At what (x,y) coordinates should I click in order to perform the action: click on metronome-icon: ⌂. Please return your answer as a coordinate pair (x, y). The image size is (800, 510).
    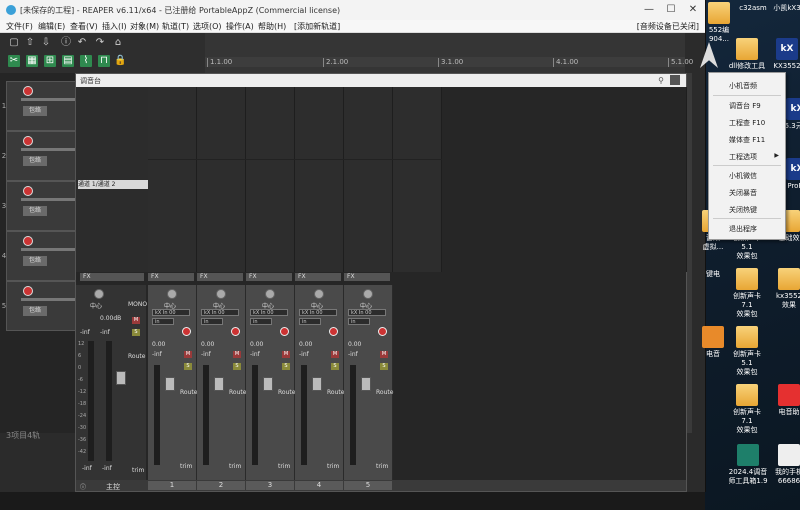
    Looking at the image, I should click on (118, 43).